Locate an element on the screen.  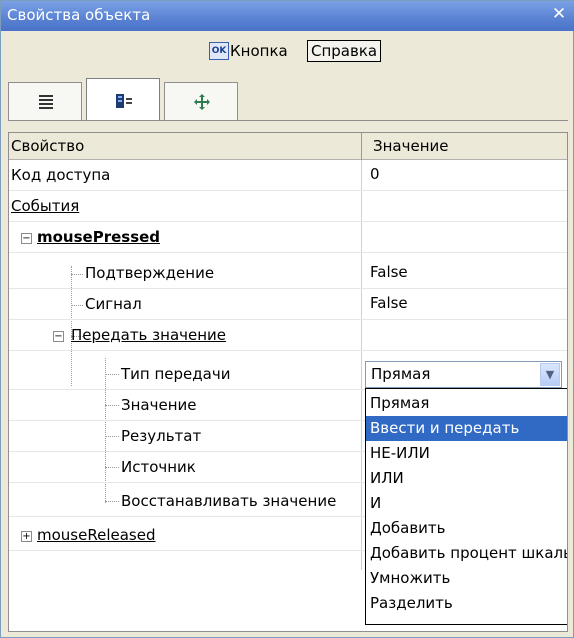
move-icon is located at coordinates (202, 102).